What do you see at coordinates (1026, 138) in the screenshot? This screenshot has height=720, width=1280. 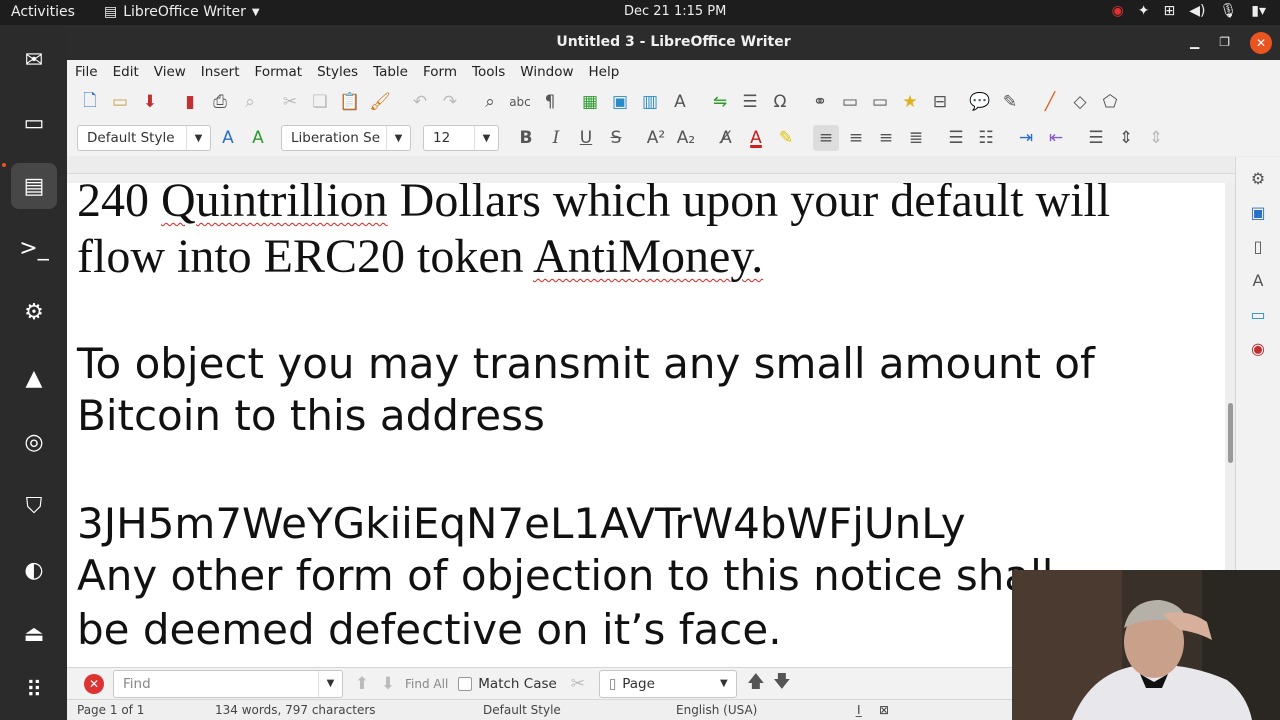 I see `increase-indent-icon: ⇥` at bounding box center [1026, 138].